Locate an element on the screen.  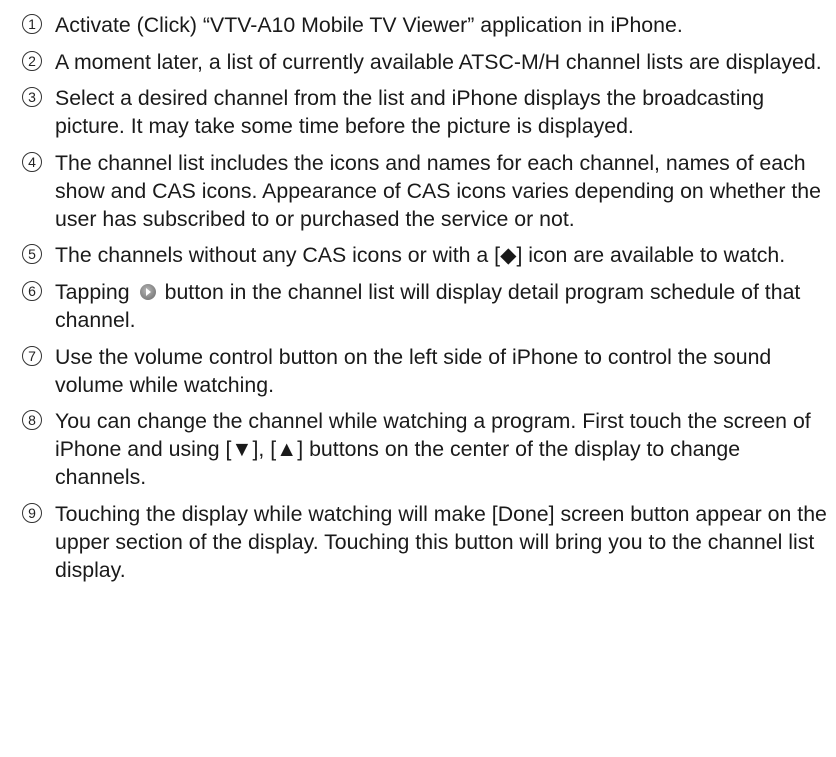
detail-arrow-button-icon is located at coordinates (147, 291).